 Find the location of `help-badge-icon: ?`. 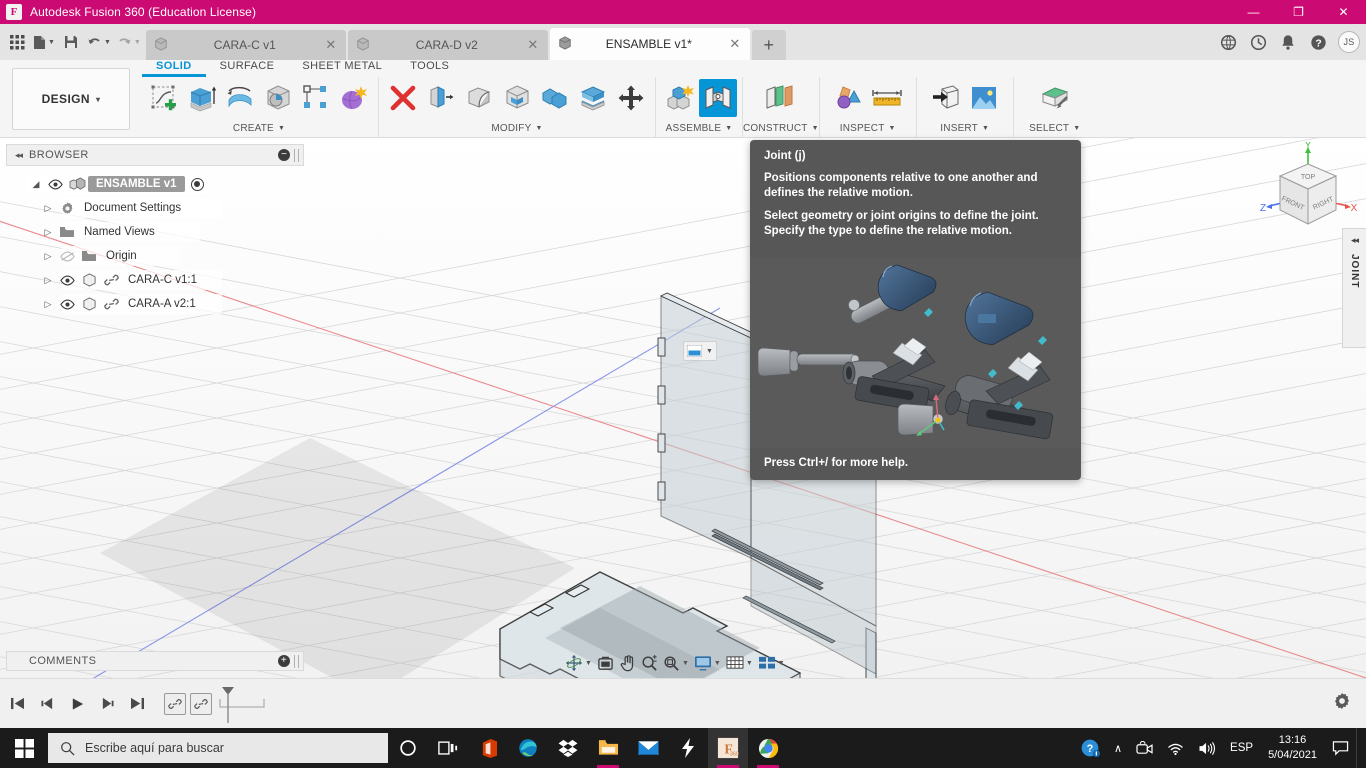

help-badge-icon: ? is located at coordinates (1090, 748).